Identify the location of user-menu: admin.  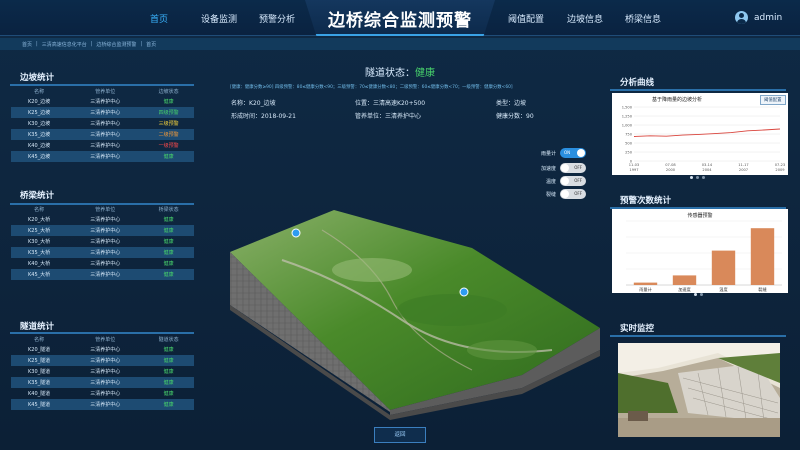
(758, 17).